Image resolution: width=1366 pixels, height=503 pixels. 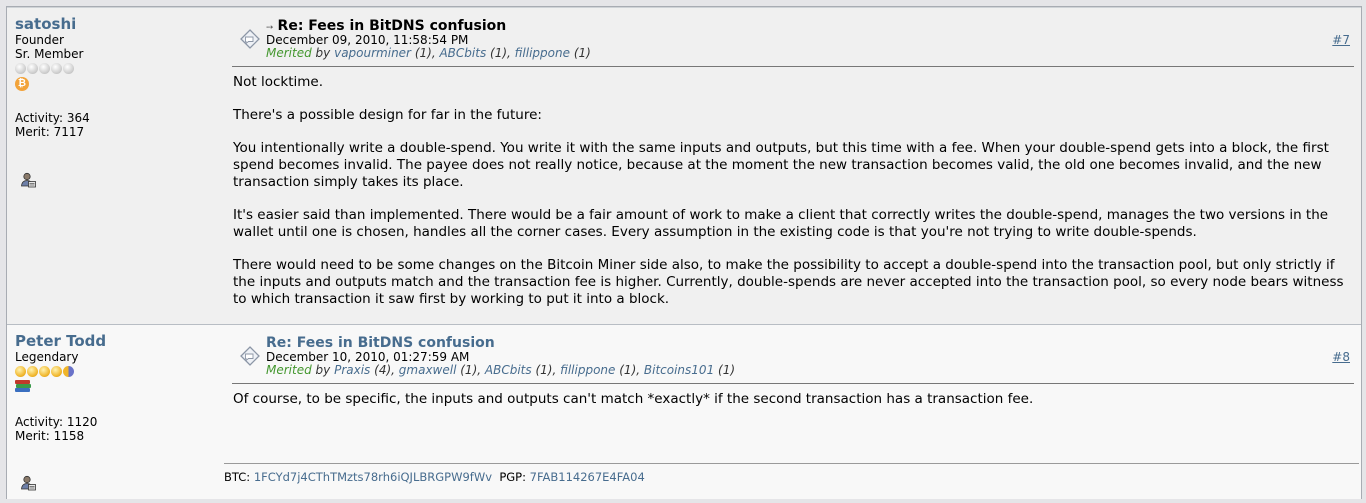 I want to click on post-number-link: #7, so click(x=1341, y=40).